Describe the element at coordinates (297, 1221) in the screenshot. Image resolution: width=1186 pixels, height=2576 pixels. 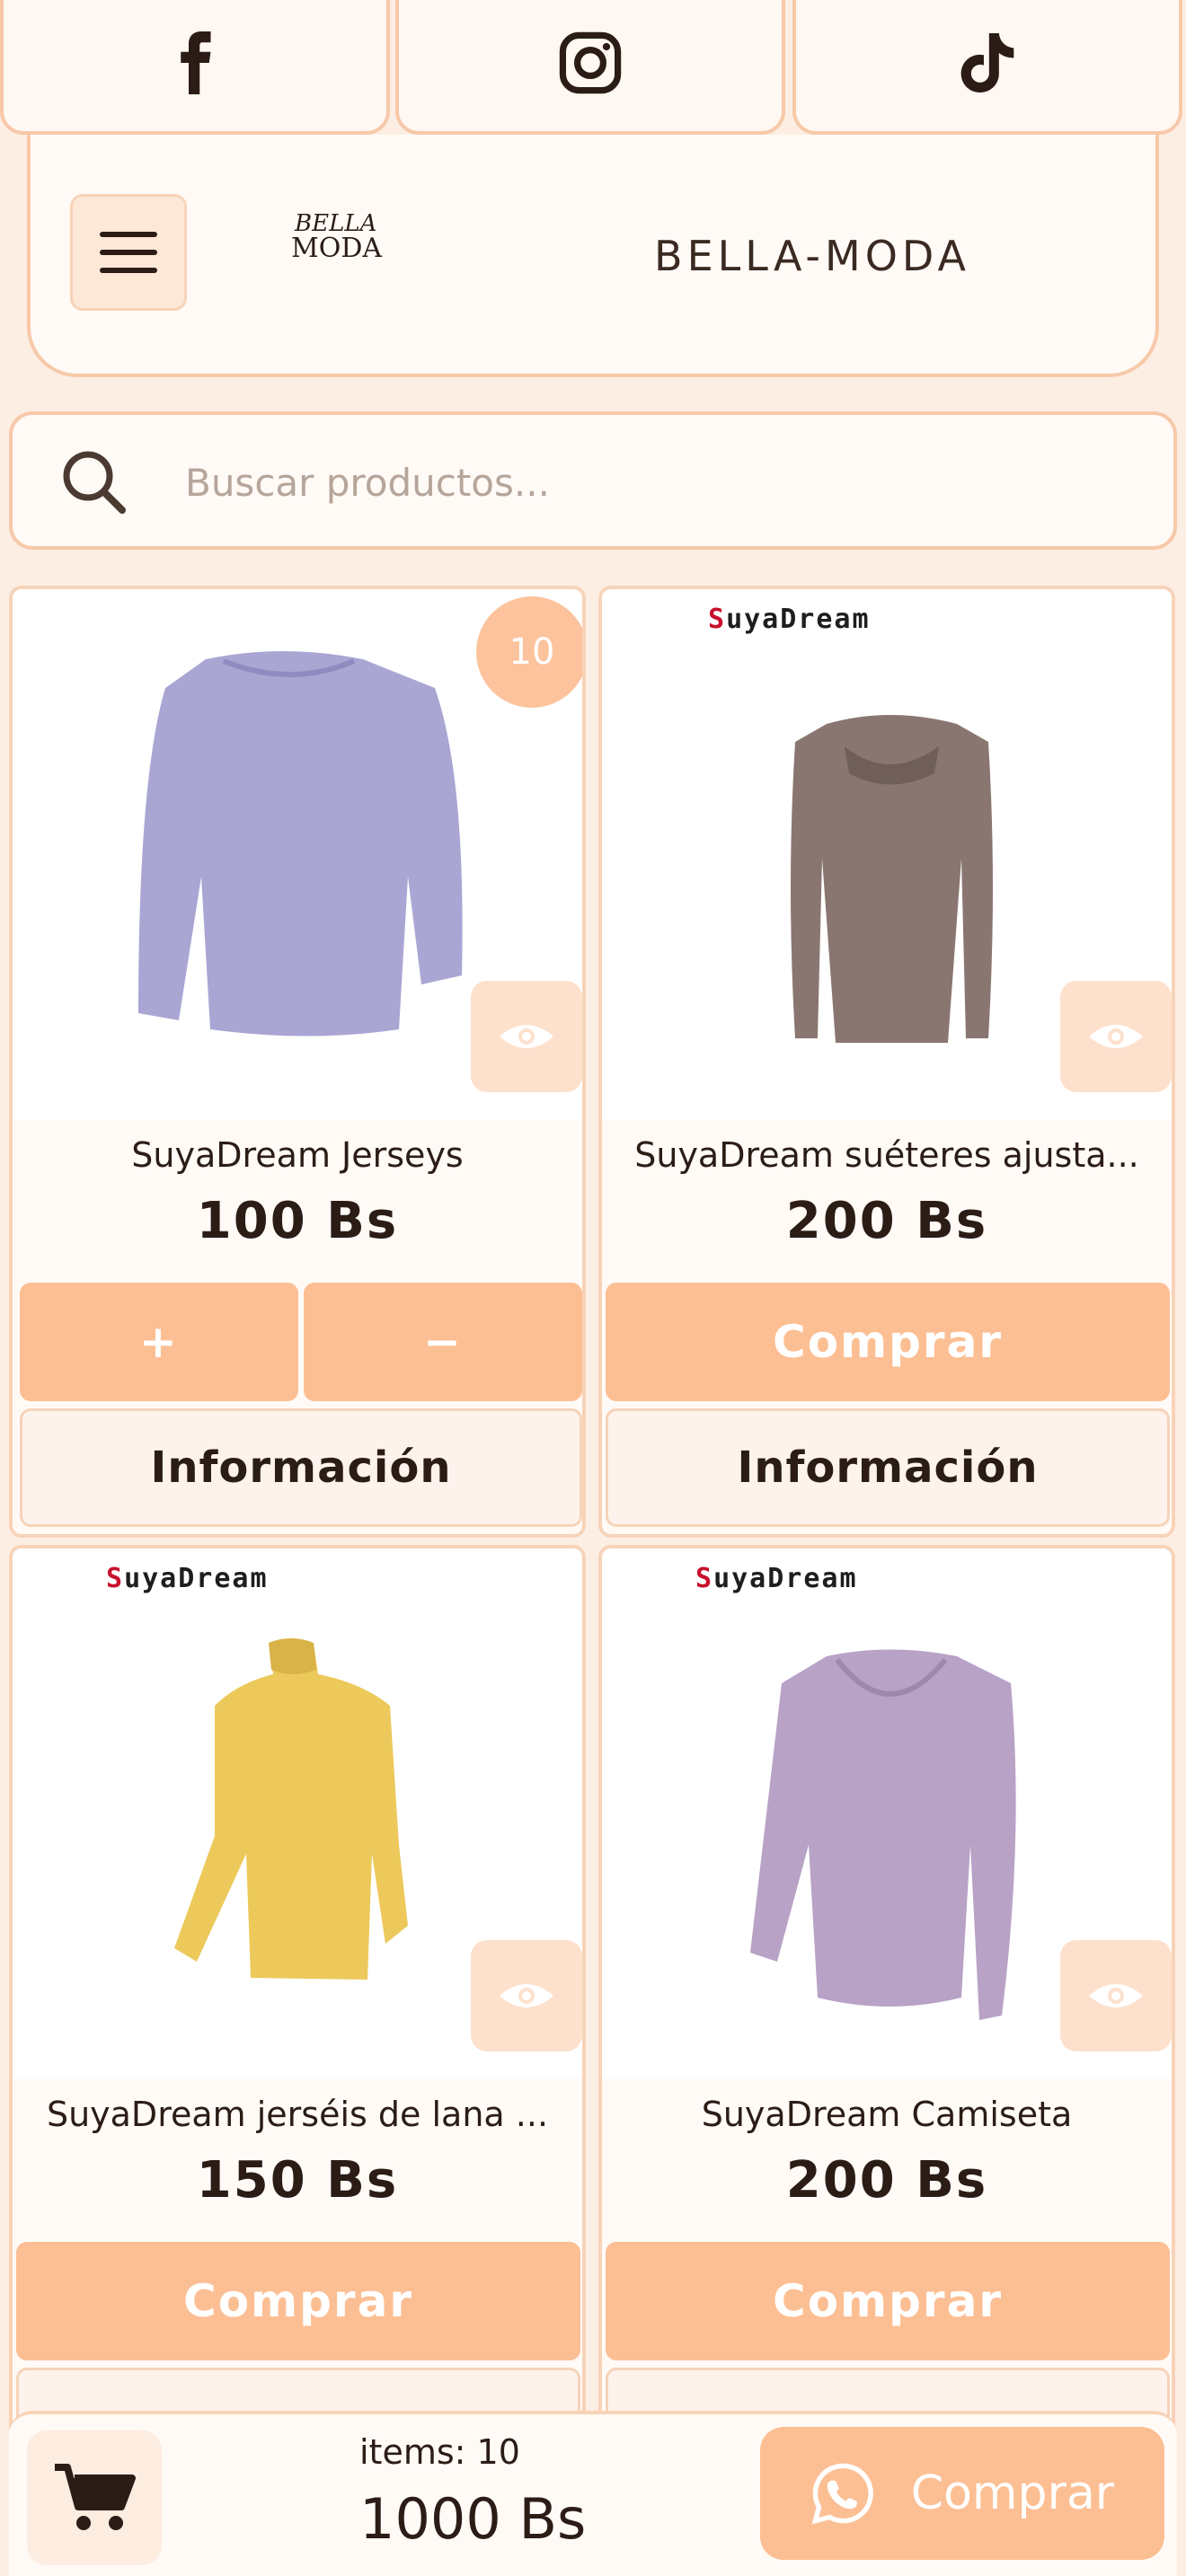
I see `product-price: 100 Bs` at that location.